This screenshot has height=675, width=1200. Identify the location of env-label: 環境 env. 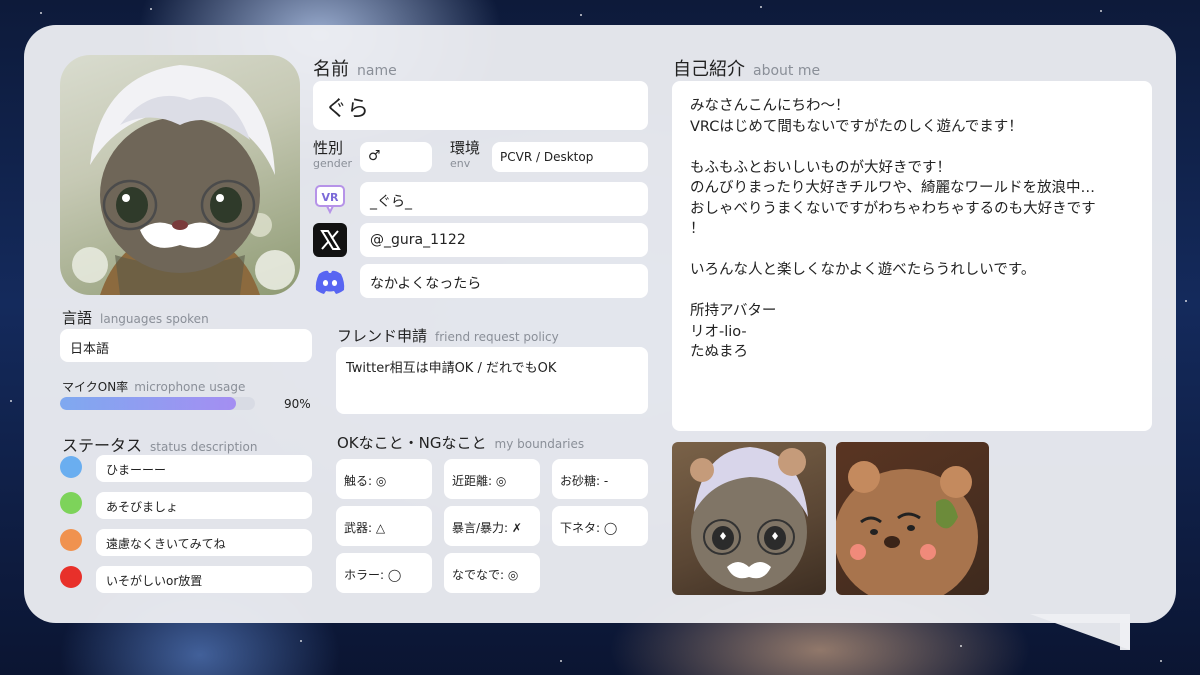
(465, 155).